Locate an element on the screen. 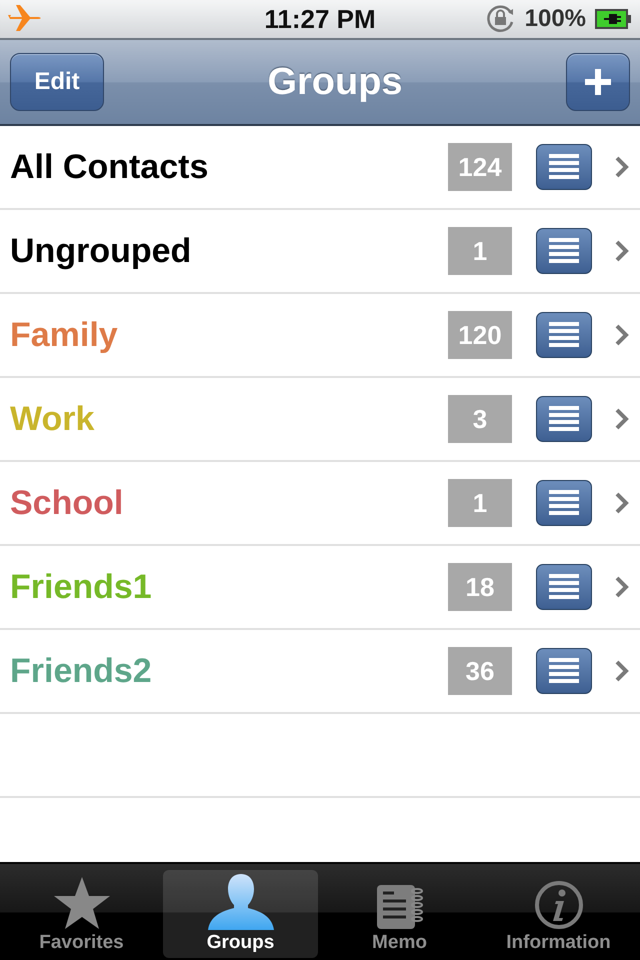  tab: Favorites is located at coordinates (81, 914).